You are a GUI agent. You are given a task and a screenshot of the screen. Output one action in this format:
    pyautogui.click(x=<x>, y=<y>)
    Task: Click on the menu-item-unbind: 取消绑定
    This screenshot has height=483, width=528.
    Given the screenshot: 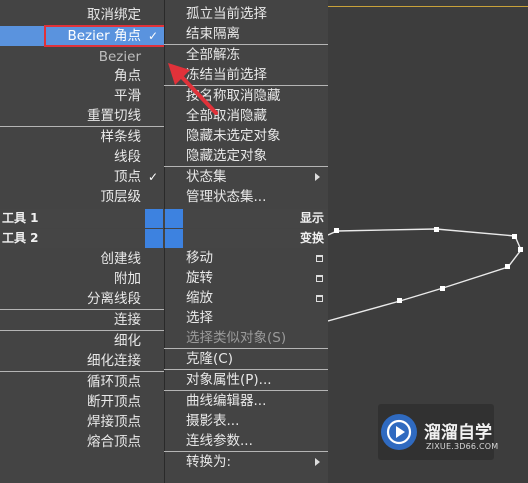 What is the action you would take?
    pyautogui.click(x=82, y=15)
    